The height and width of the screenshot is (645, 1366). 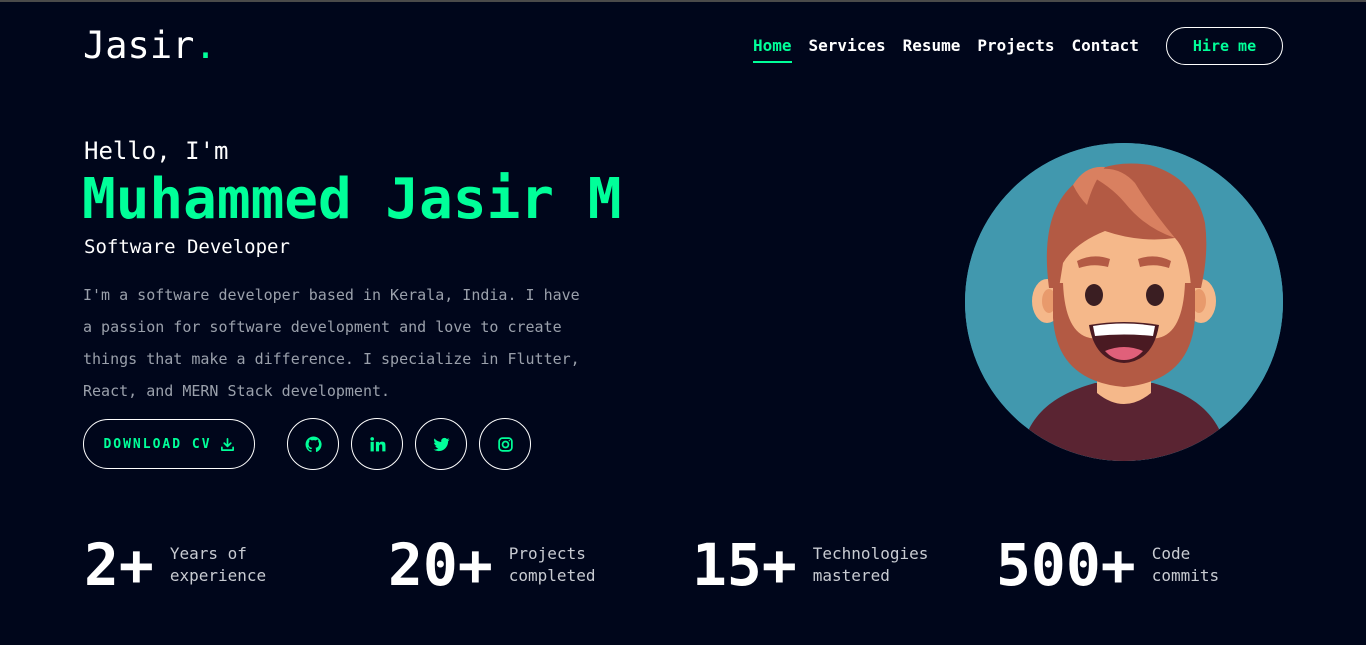 I want to click on instagram-icon, so click(x=505, y=444).